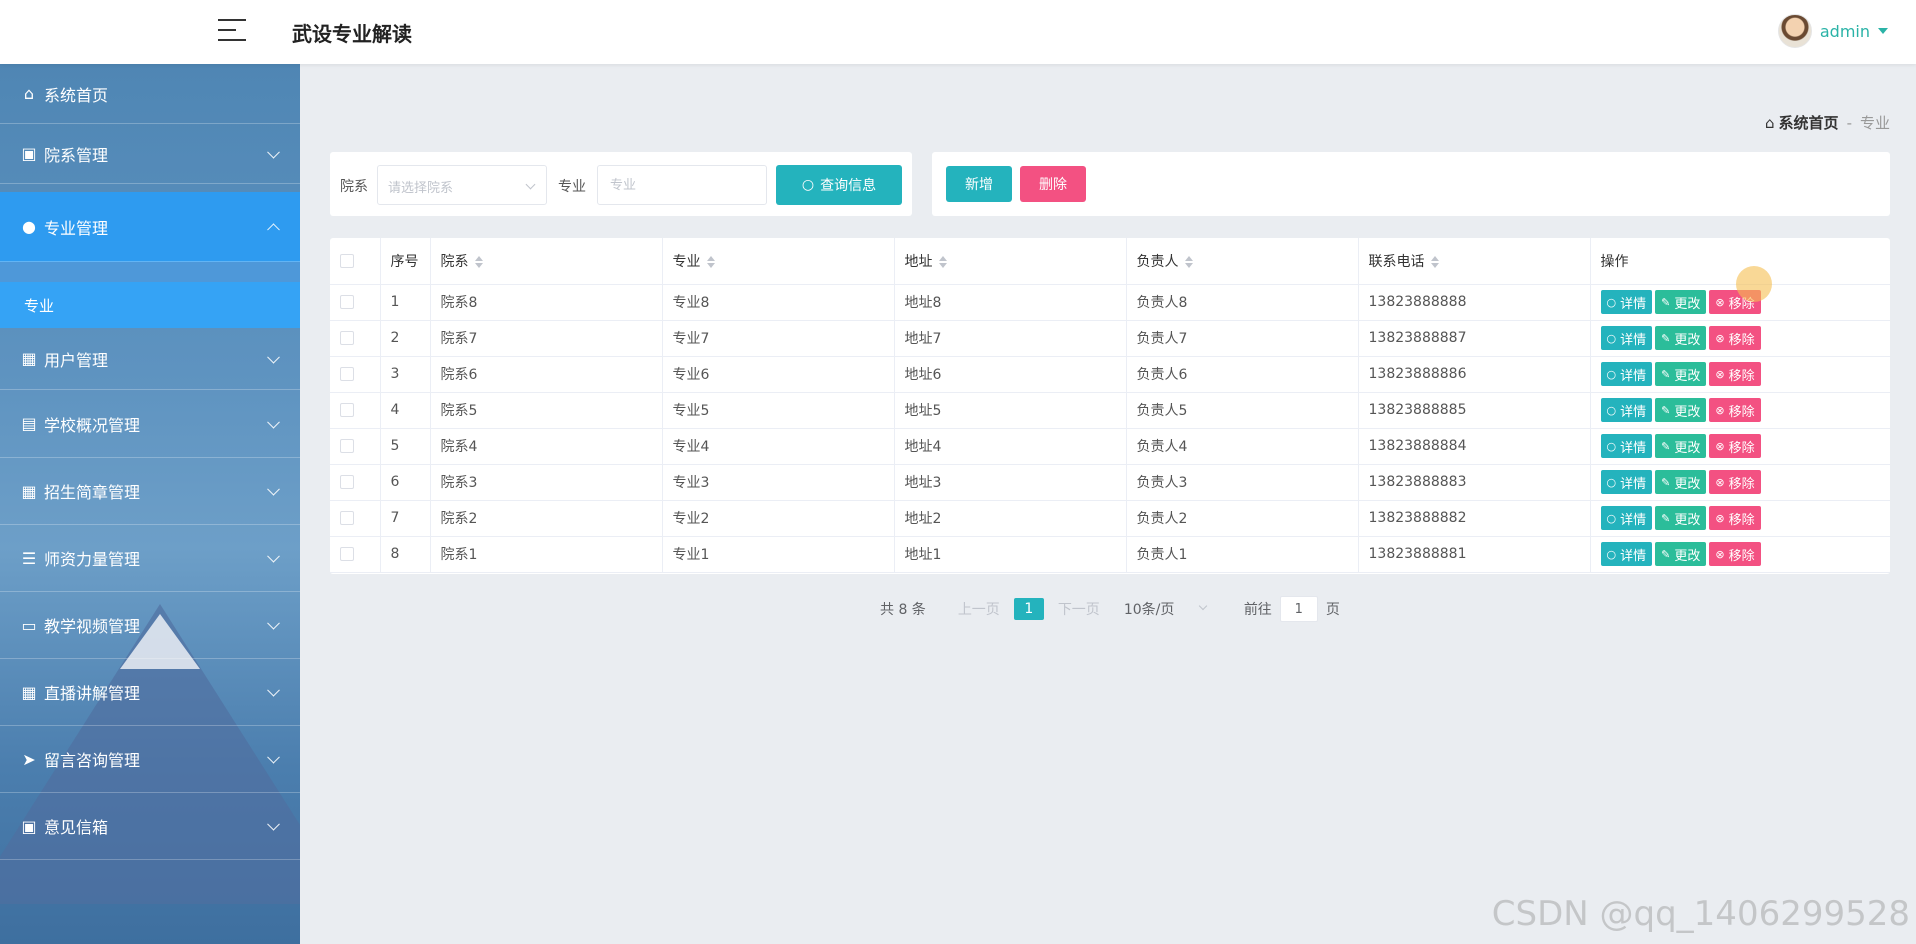 The image size is (1916, 944). I want to click on cell-index: 5, so click(405, 446).